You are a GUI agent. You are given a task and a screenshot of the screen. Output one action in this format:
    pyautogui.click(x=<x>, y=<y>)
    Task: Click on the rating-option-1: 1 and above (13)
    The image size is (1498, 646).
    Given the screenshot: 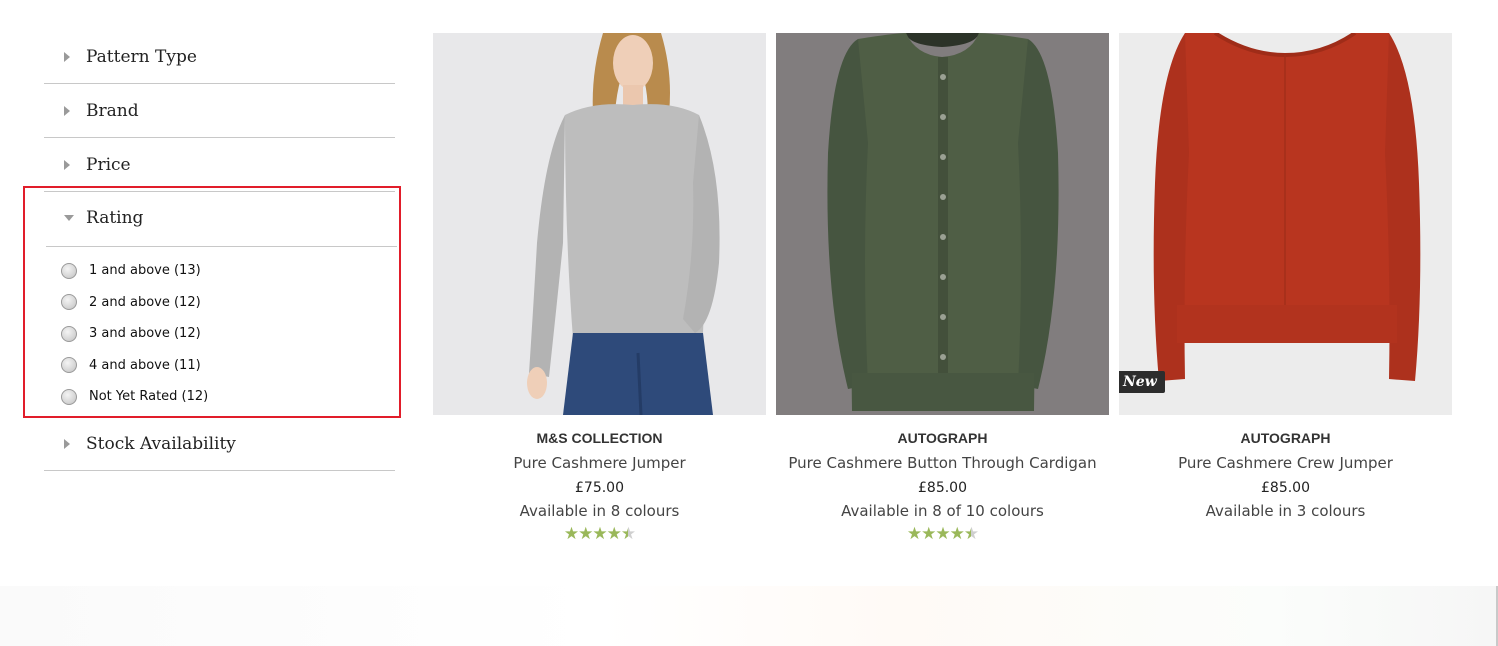 What is the action you would take?
    pyautogui.click(x=134, y=271)
    